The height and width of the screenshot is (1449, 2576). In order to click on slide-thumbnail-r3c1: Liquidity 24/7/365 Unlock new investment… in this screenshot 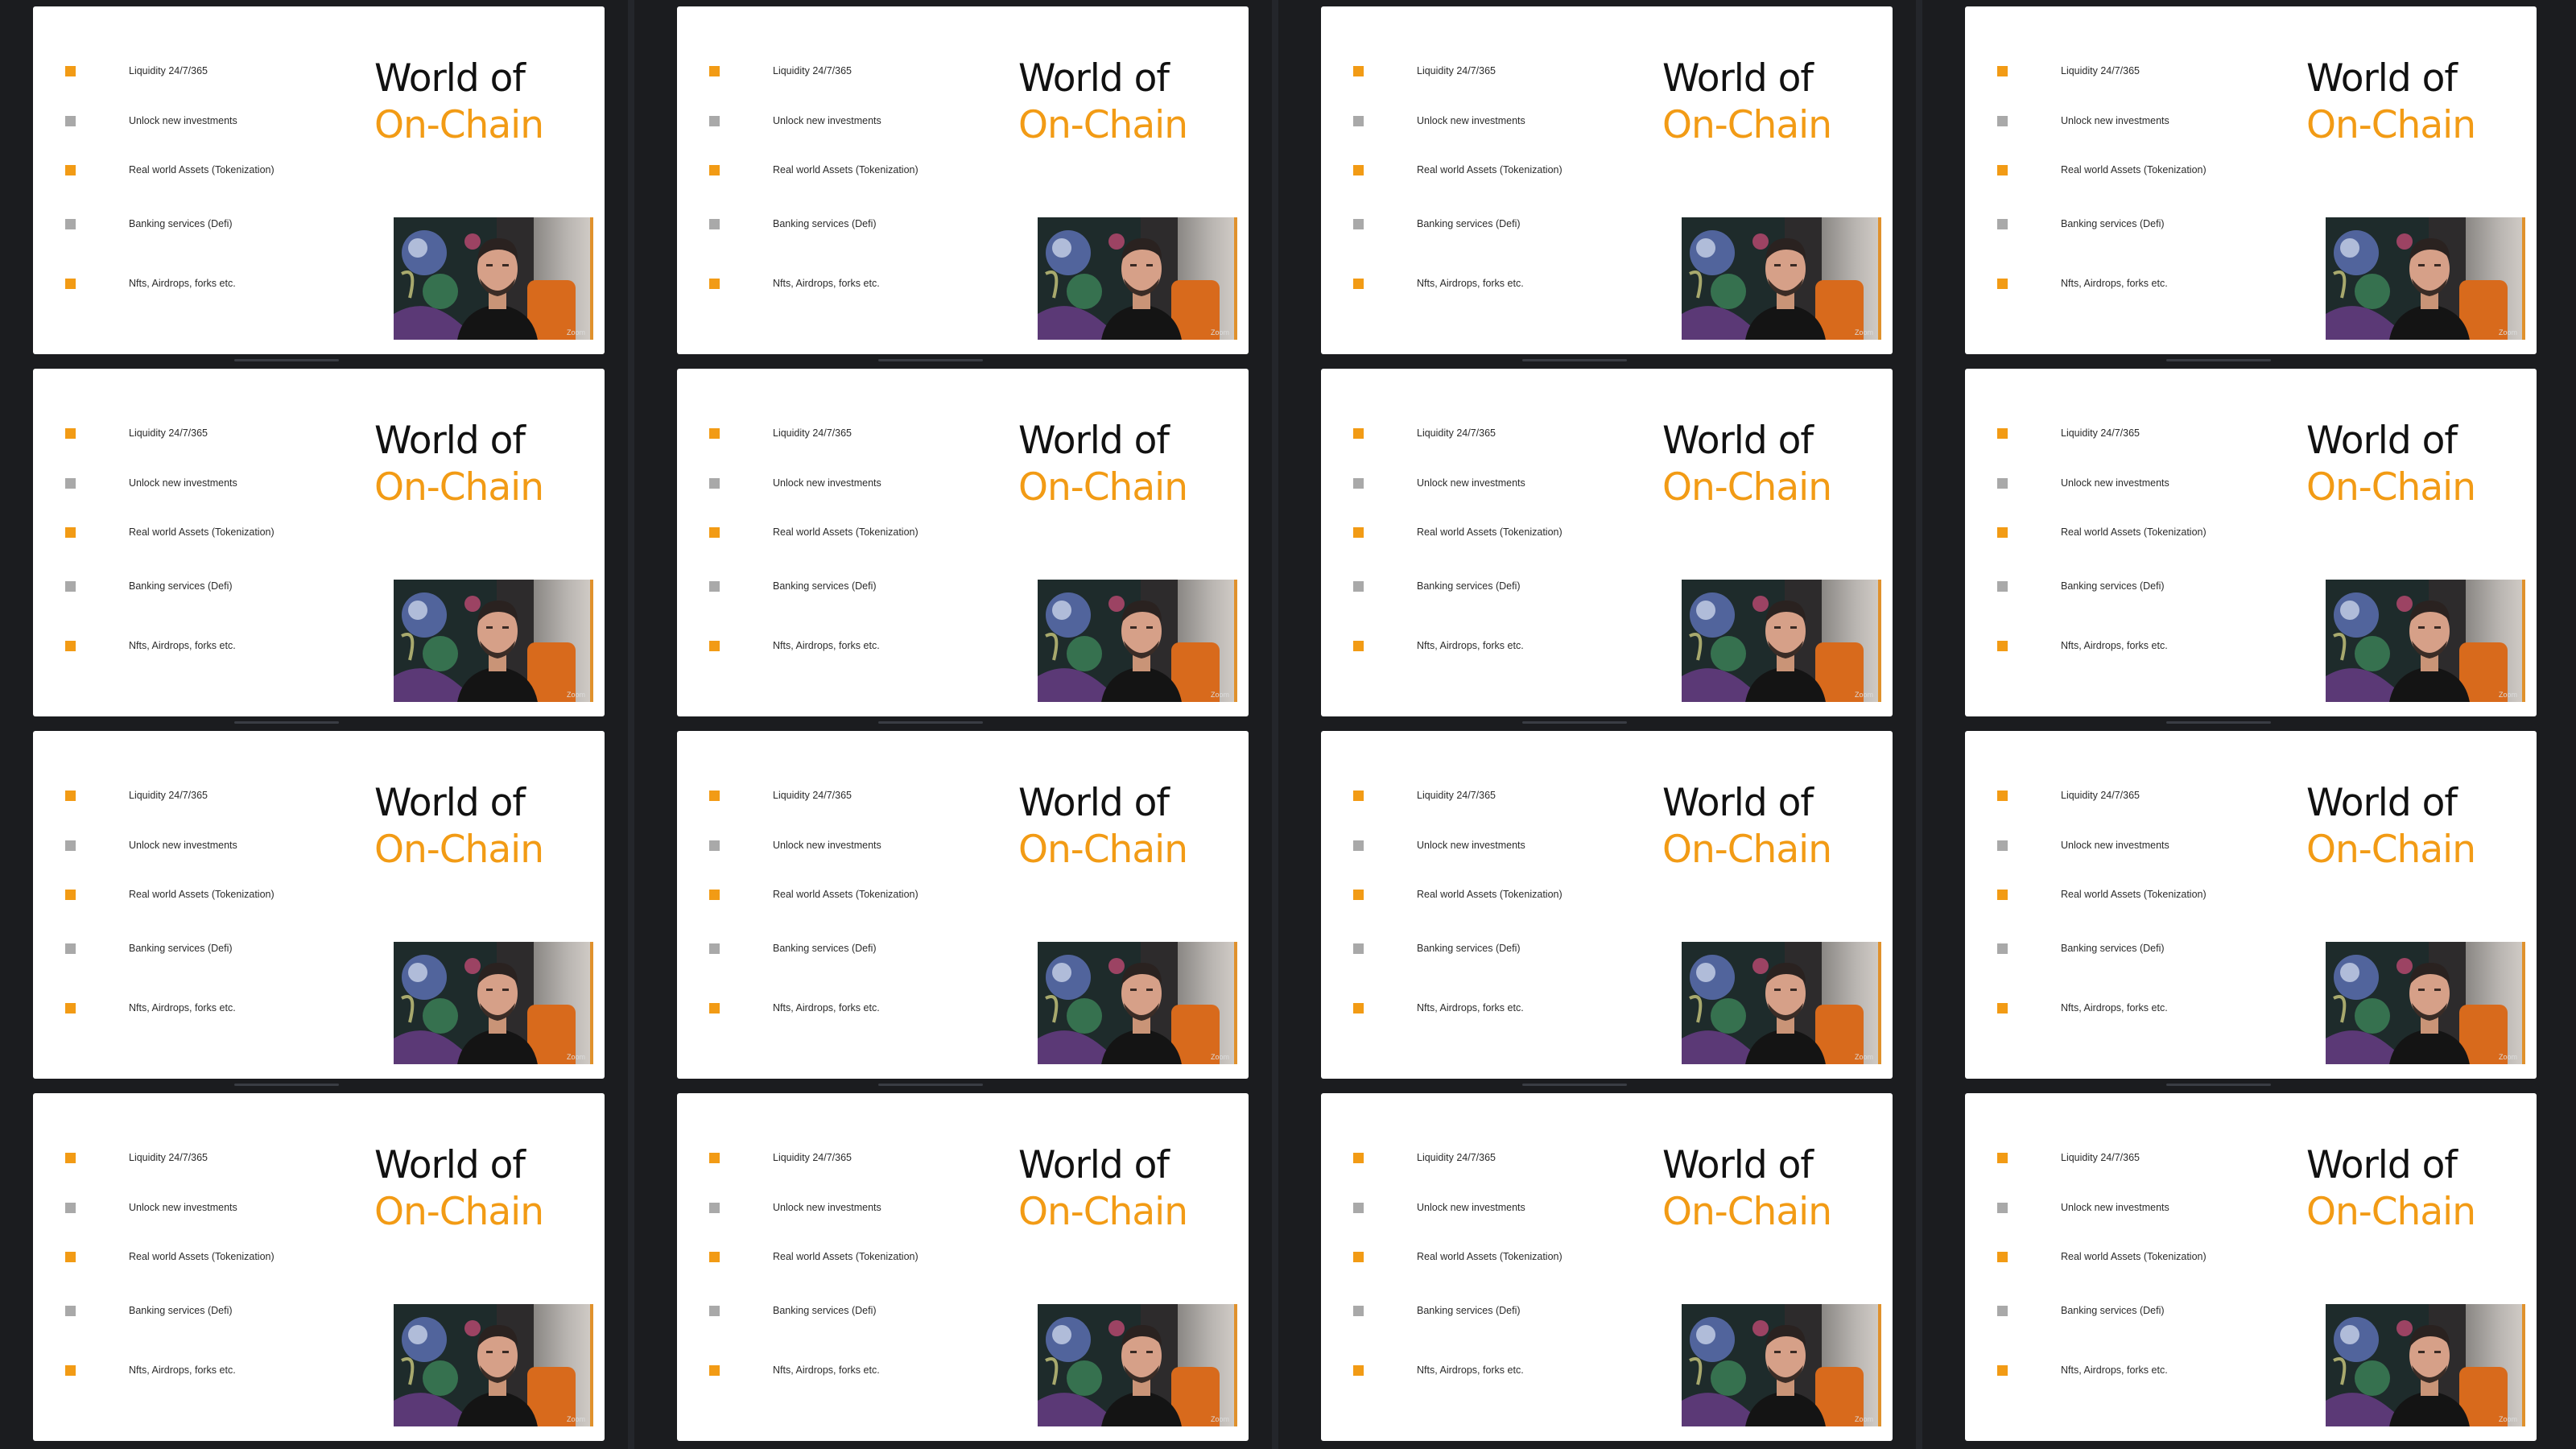, I will do `click(319, 905)`.